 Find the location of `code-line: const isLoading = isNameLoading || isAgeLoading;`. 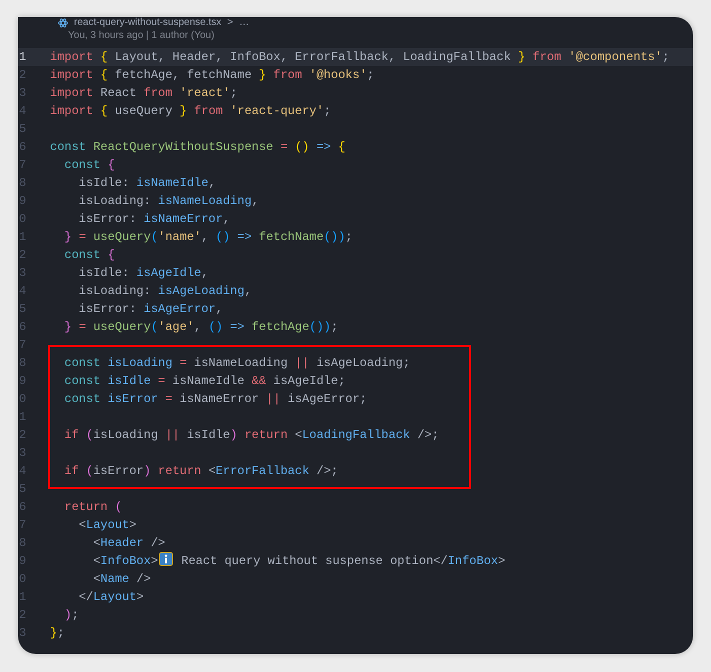

code-line: const isLoading = isNameLoading || isAgeLoading; is located at coordinates (236, 363).